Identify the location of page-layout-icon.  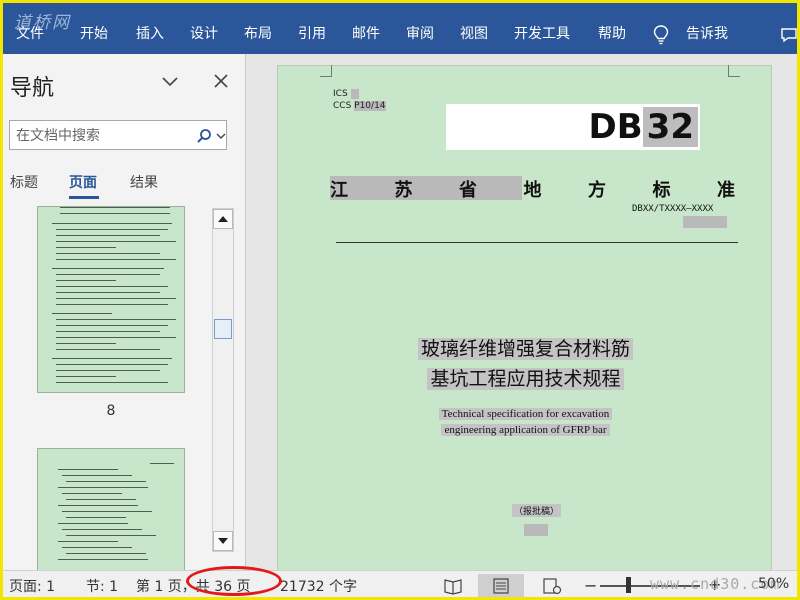
(501, 586).